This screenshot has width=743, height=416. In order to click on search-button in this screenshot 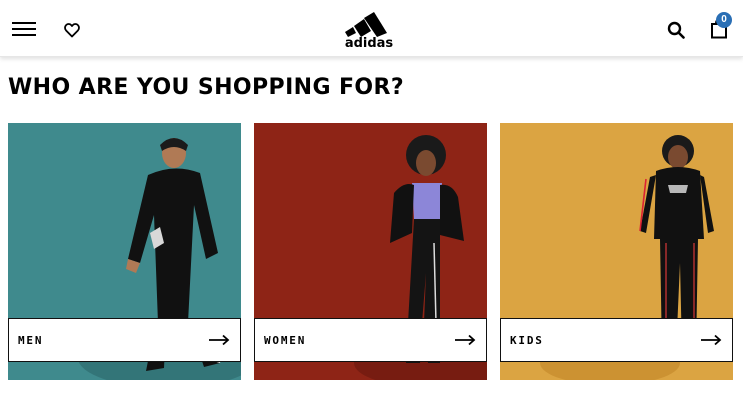, I will do `click(676, 30)`.